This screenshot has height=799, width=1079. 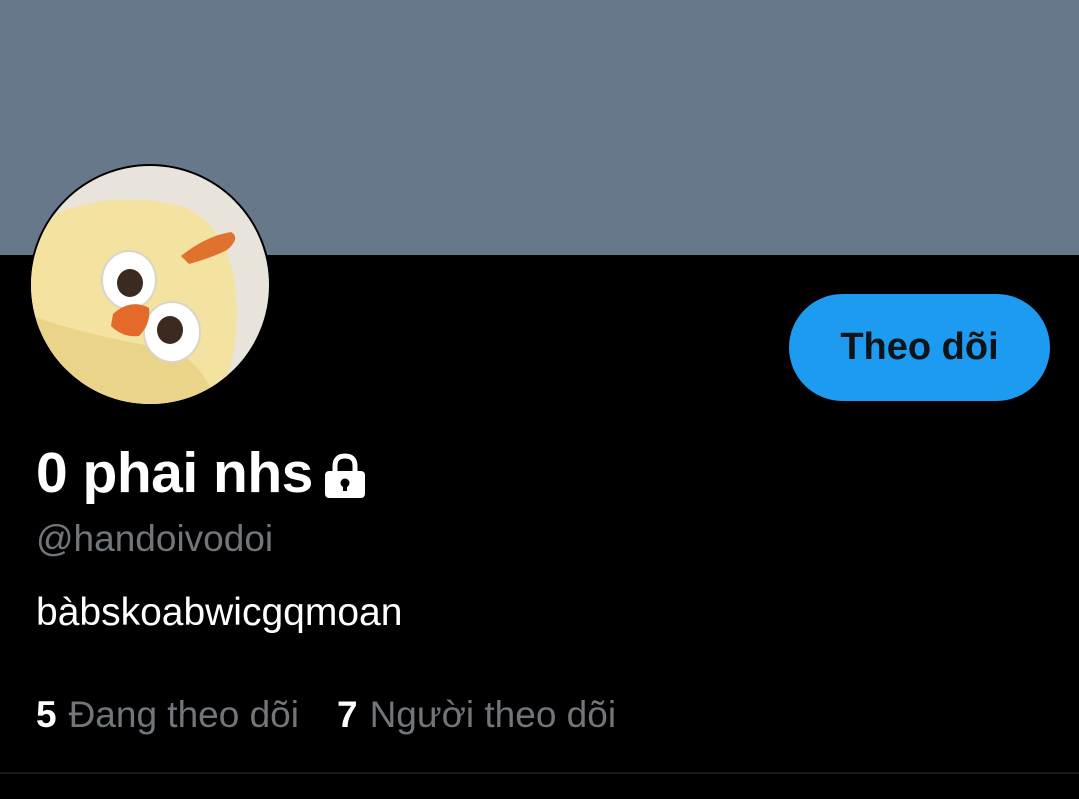 What do you see at coordinates (539, 773) in the screenshot?
I see `divider` at bounding box center [539, 773].